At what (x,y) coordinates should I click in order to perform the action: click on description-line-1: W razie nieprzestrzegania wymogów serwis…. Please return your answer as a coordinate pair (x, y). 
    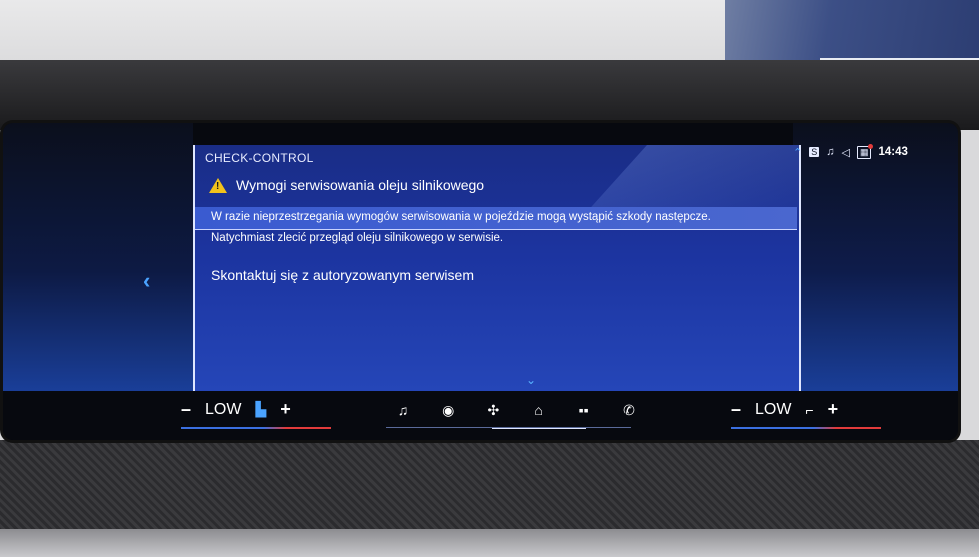
    Looking at the image, I should click on (461, 217).